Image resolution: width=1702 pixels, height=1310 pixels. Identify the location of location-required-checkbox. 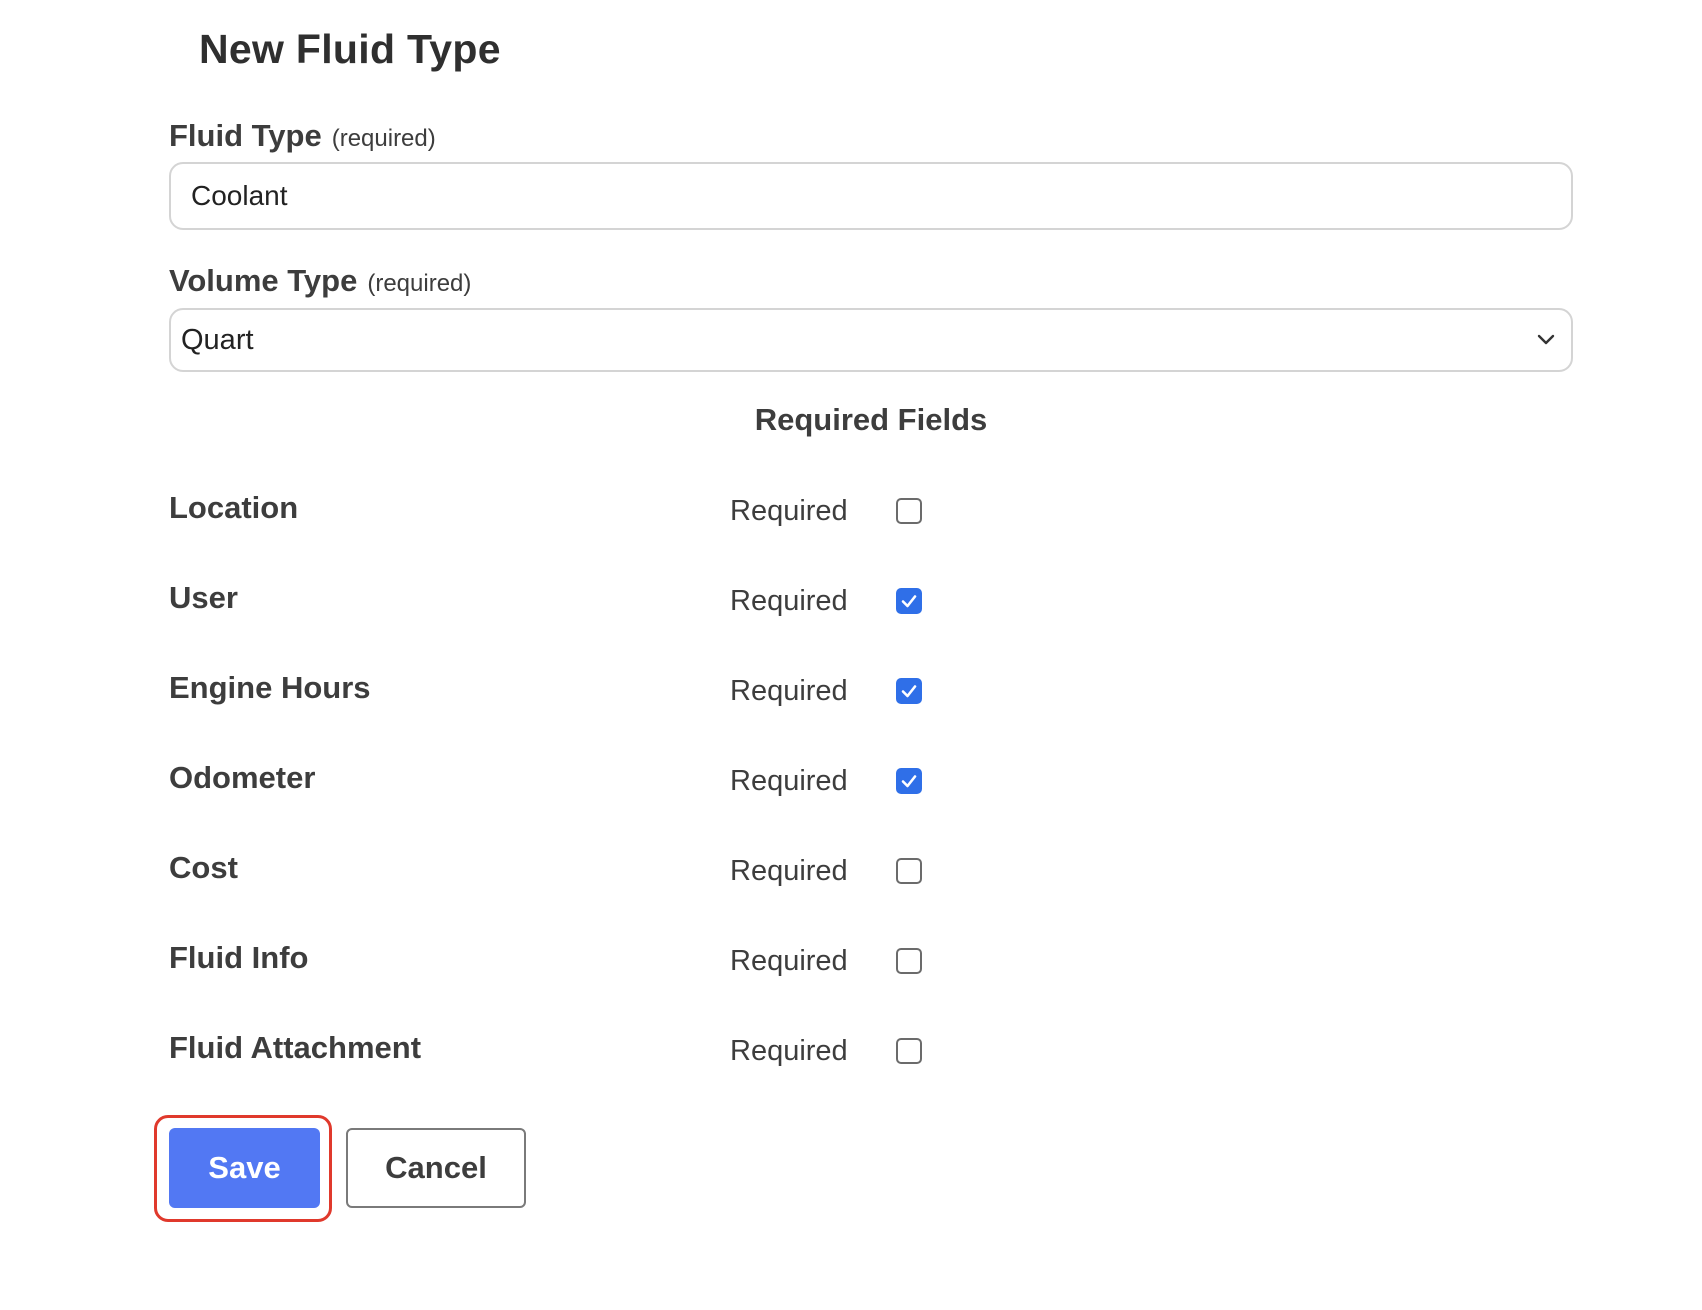
(909, 511).